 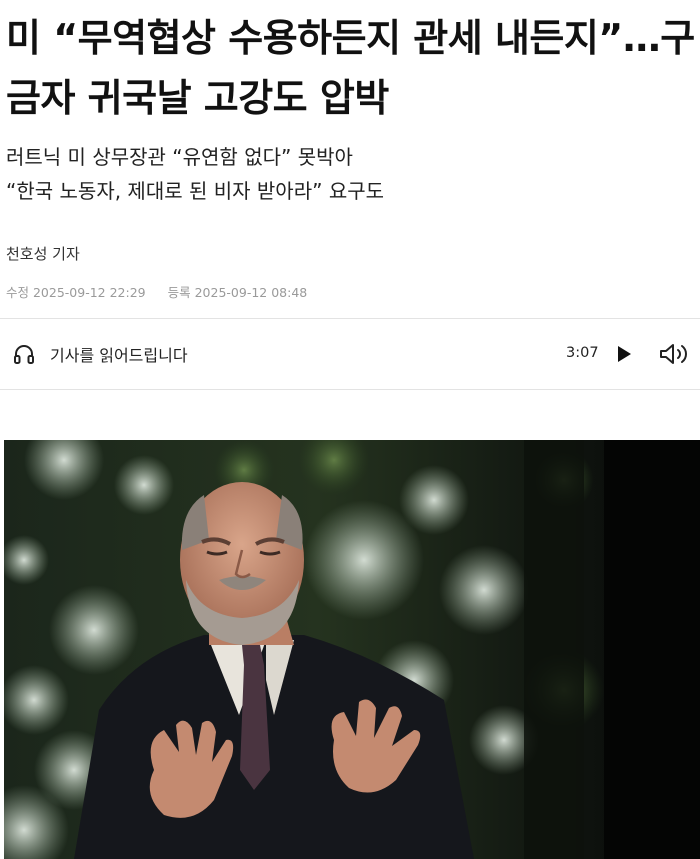 I want to click on audio-player: 기사를 읽어드립니다 3:07, so click(x=350, y=354).